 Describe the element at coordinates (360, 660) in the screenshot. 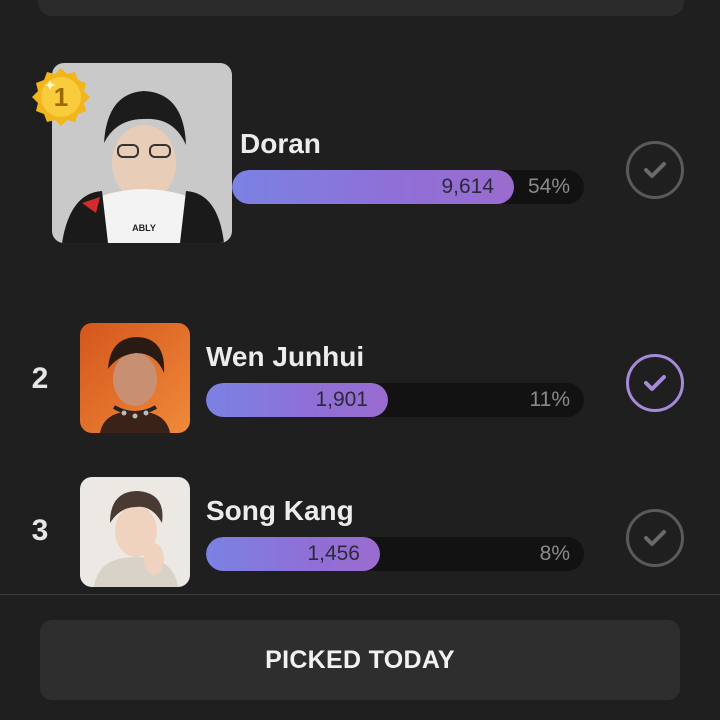

I see `picked-today-button: PICKED TODAY` at that location.